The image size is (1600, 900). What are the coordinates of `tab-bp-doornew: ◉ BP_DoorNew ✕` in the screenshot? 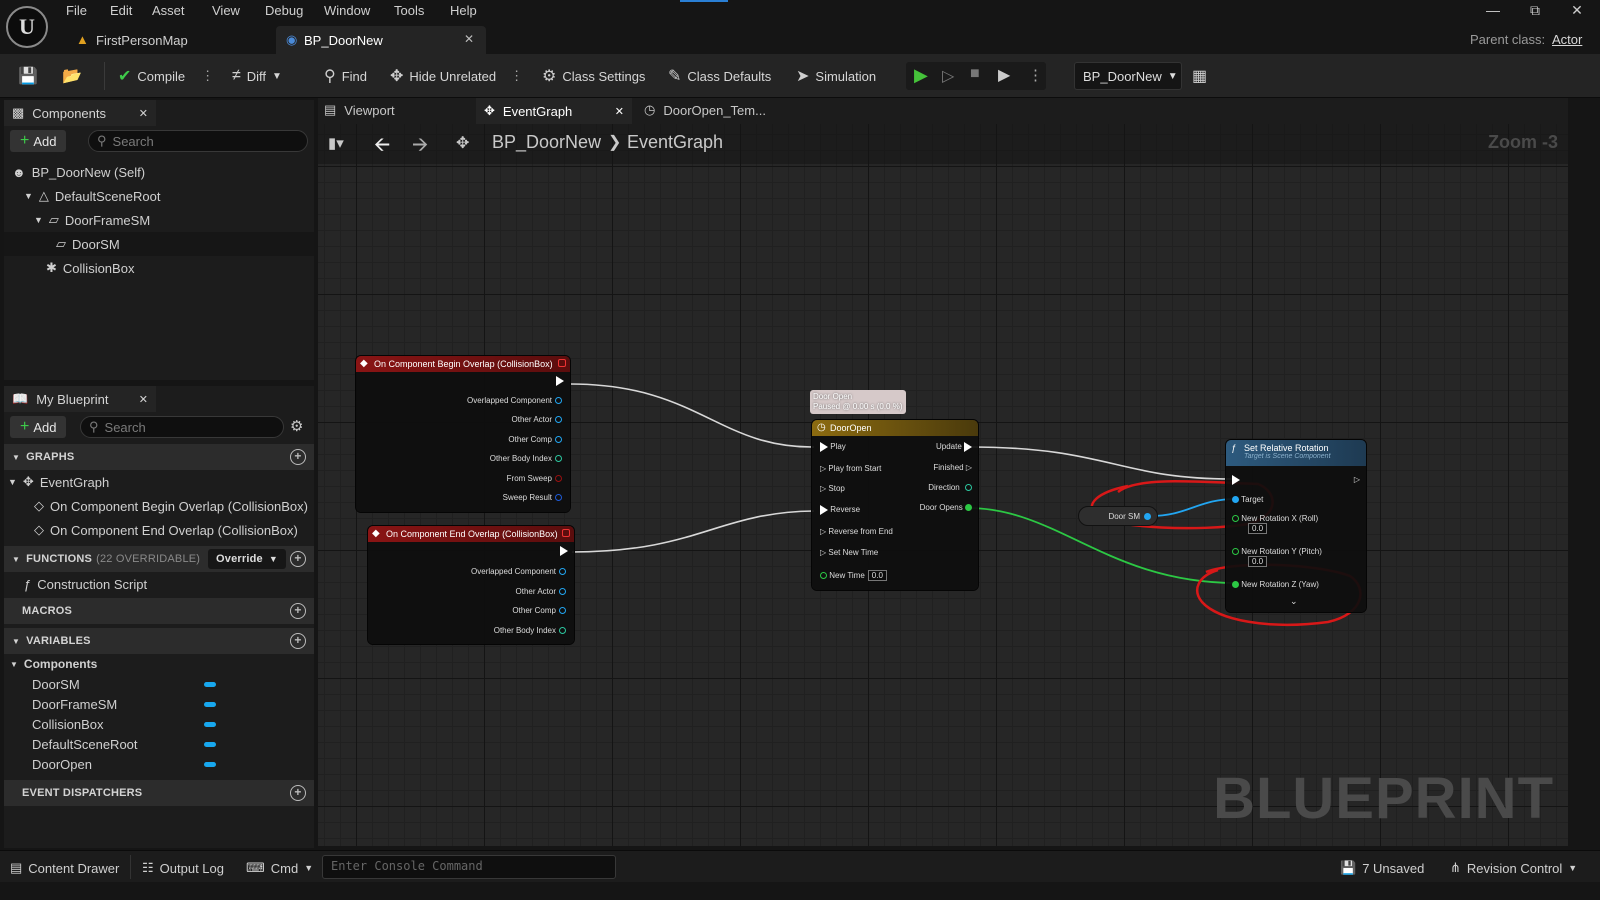 It's located at (381, 40).